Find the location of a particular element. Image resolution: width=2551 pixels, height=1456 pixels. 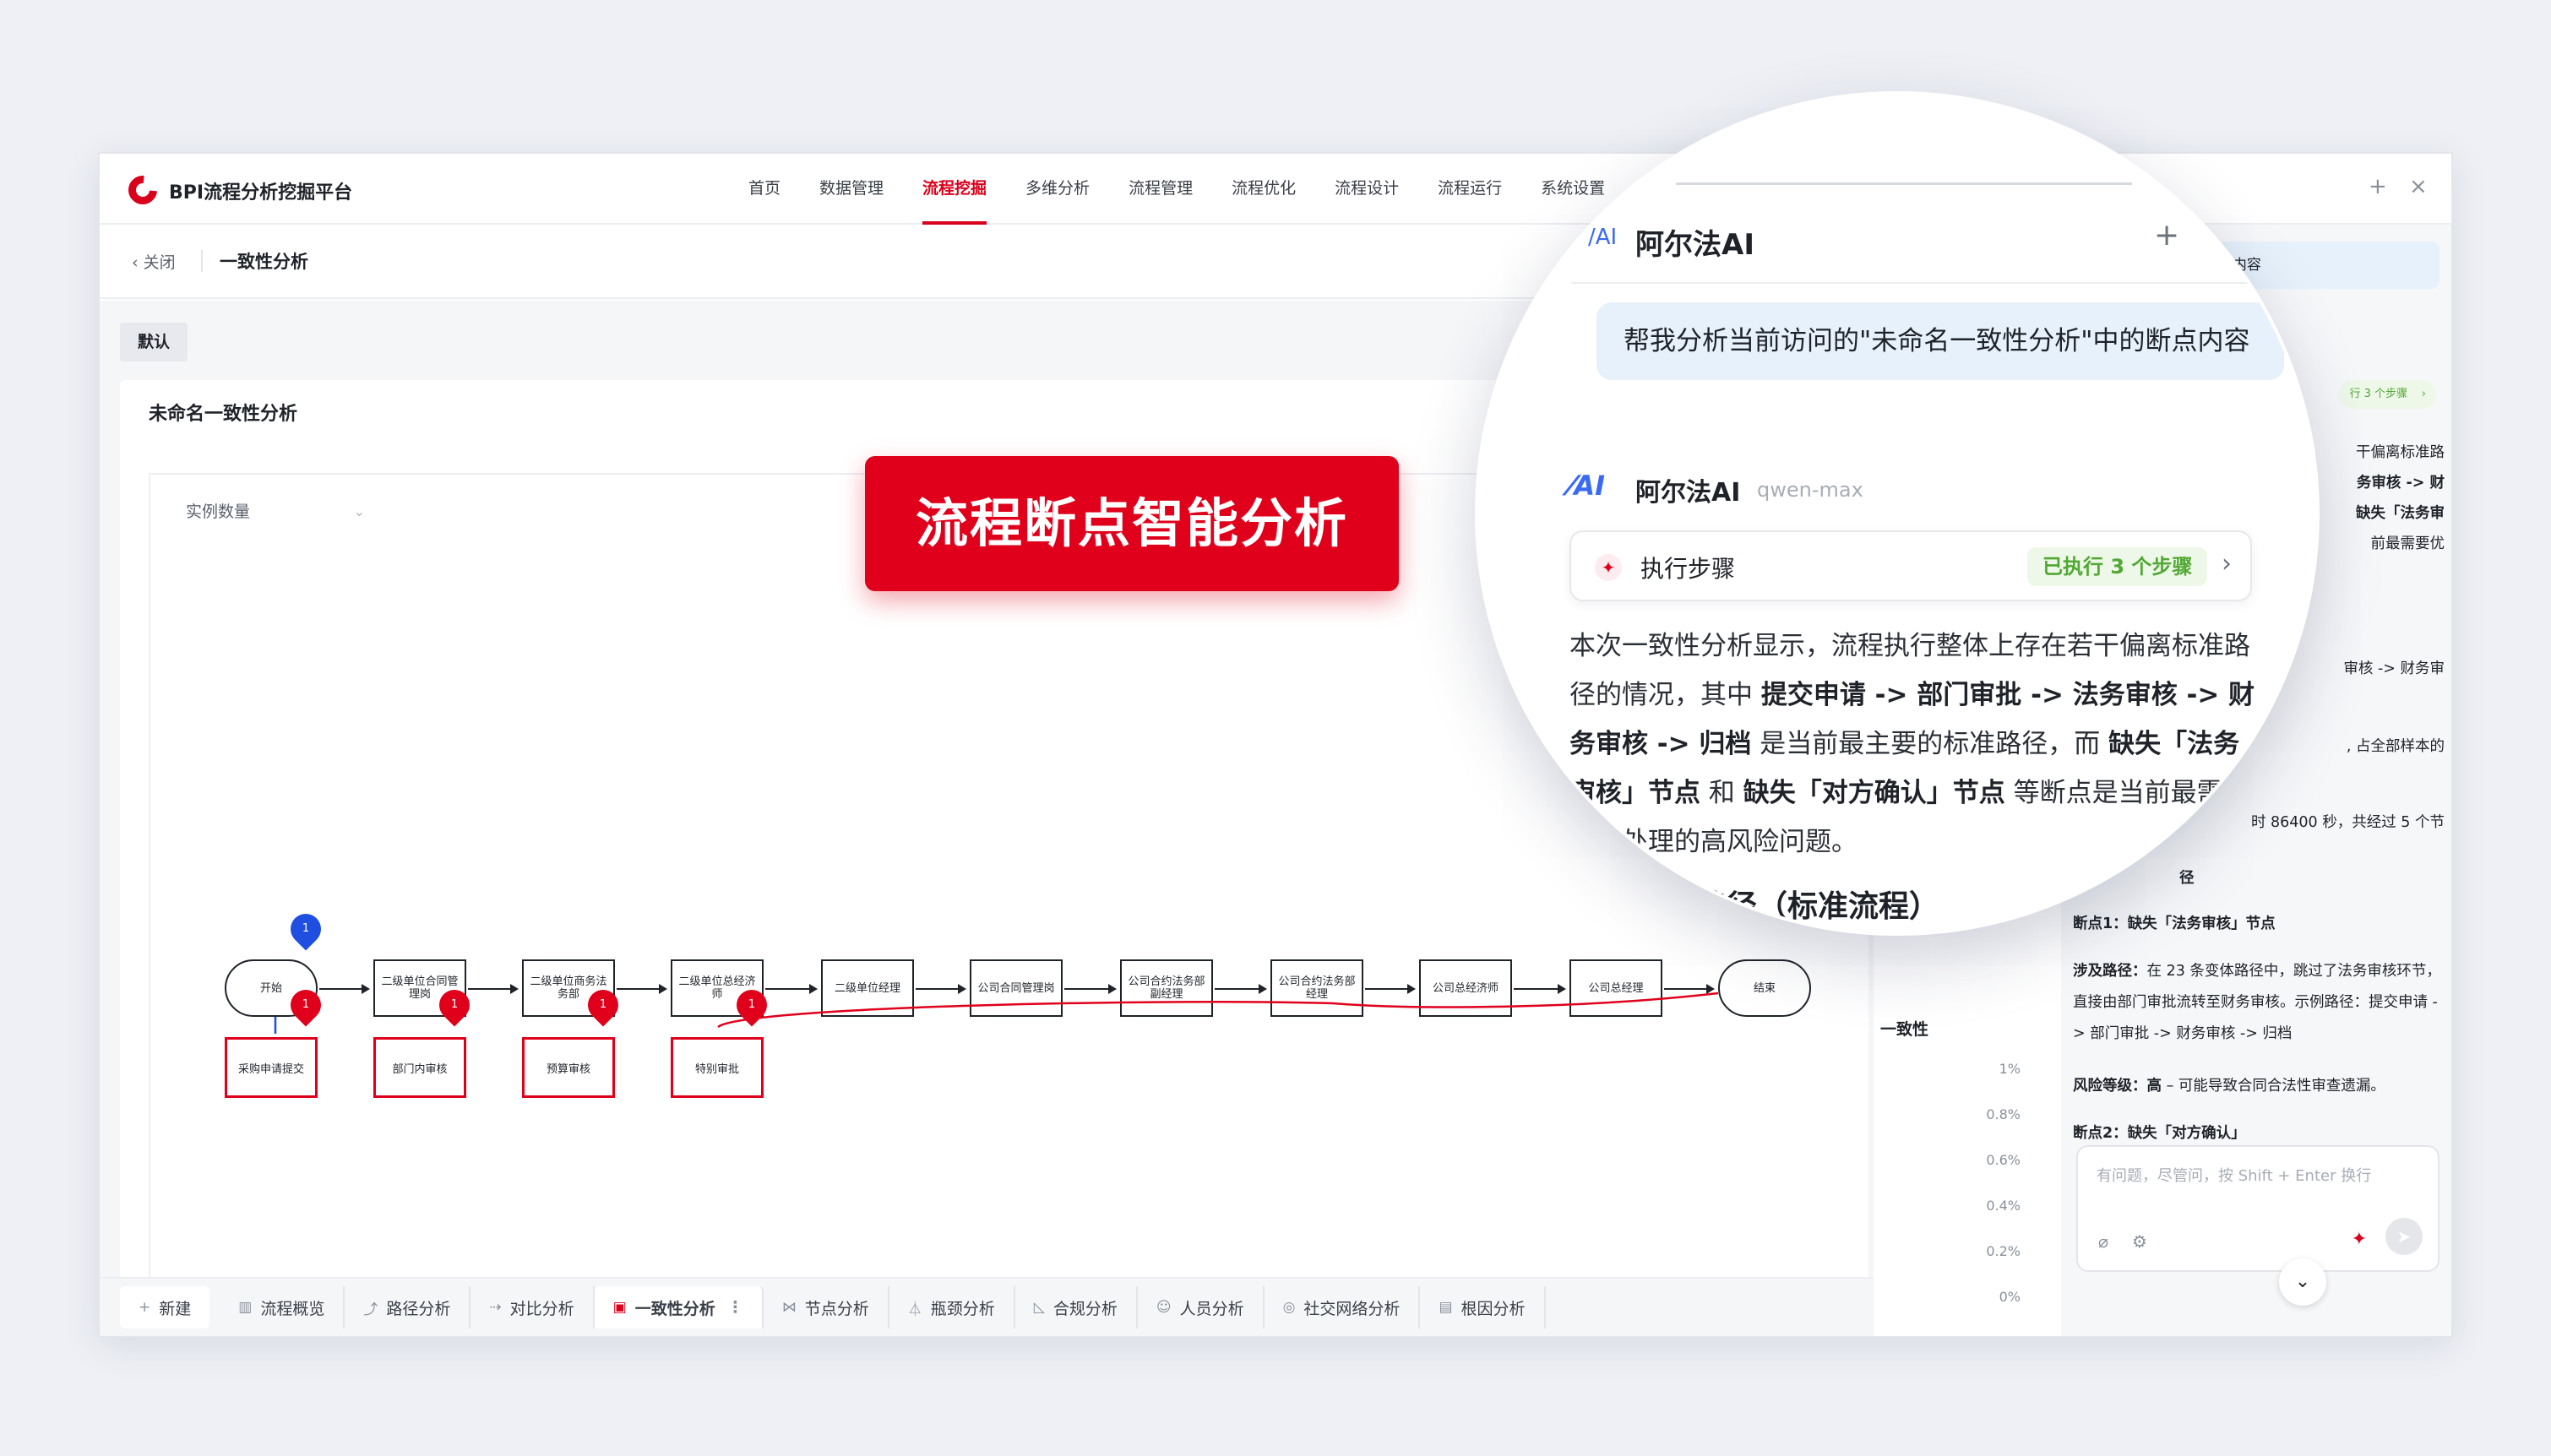

tab-social-network-analysis: ◎ 社交网络分析 is located at coordinates (1343, 1307).